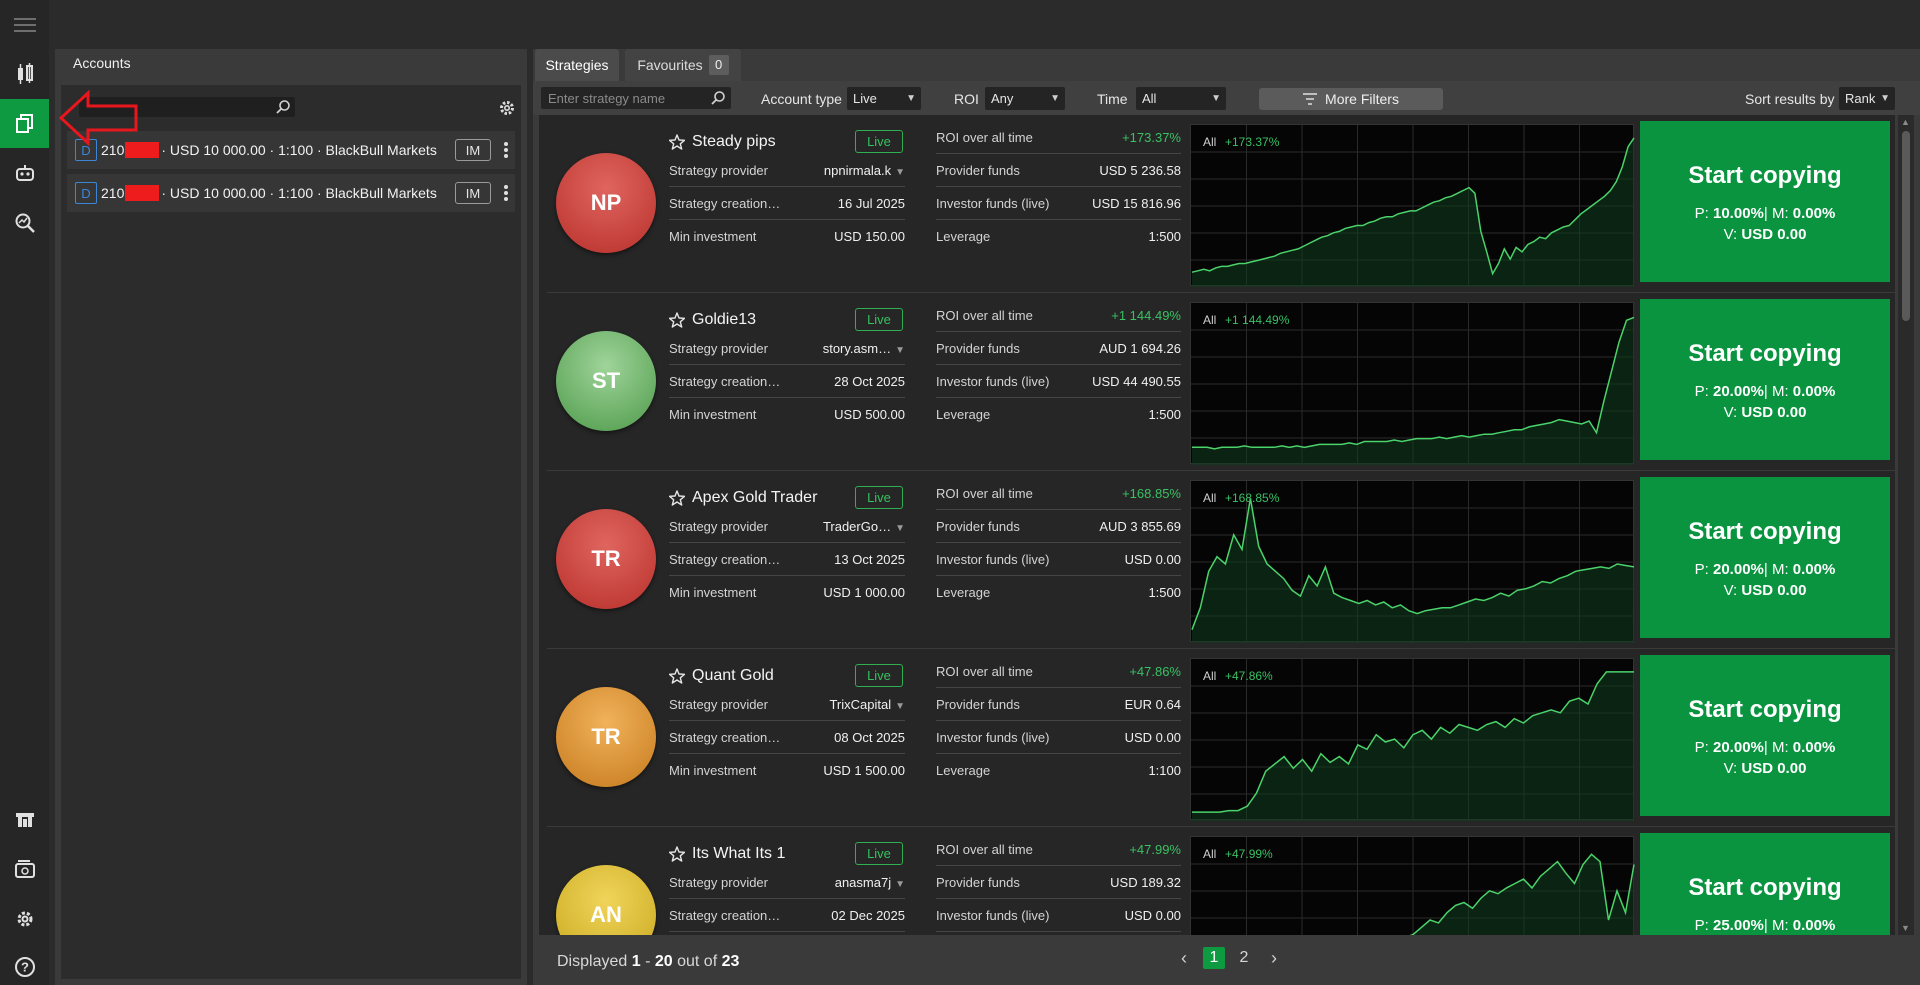  What do you see at coordinates (1765, 353) in the screenshot?
I see `start-copying-label: Start copying` at bounding box center [1765, 353].